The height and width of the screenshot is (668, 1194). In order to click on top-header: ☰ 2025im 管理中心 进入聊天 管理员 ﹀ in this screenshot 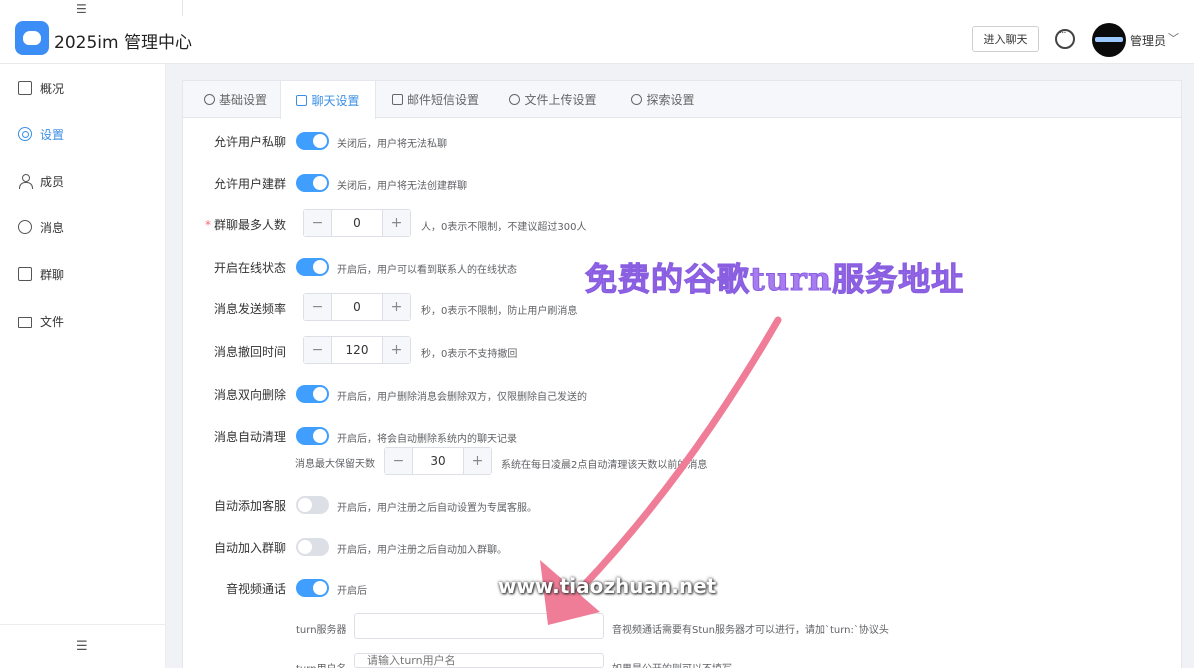, I will do `click(597, 32)`.